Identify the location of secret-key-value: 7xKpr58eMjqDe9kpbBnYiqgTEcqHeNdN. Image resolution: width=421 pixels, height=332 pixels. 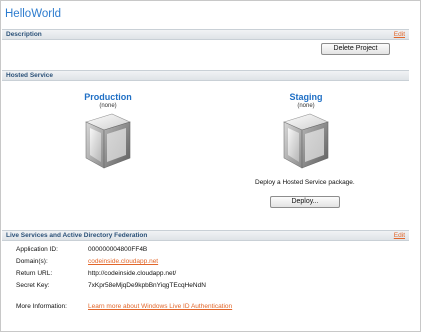
(147, 285).